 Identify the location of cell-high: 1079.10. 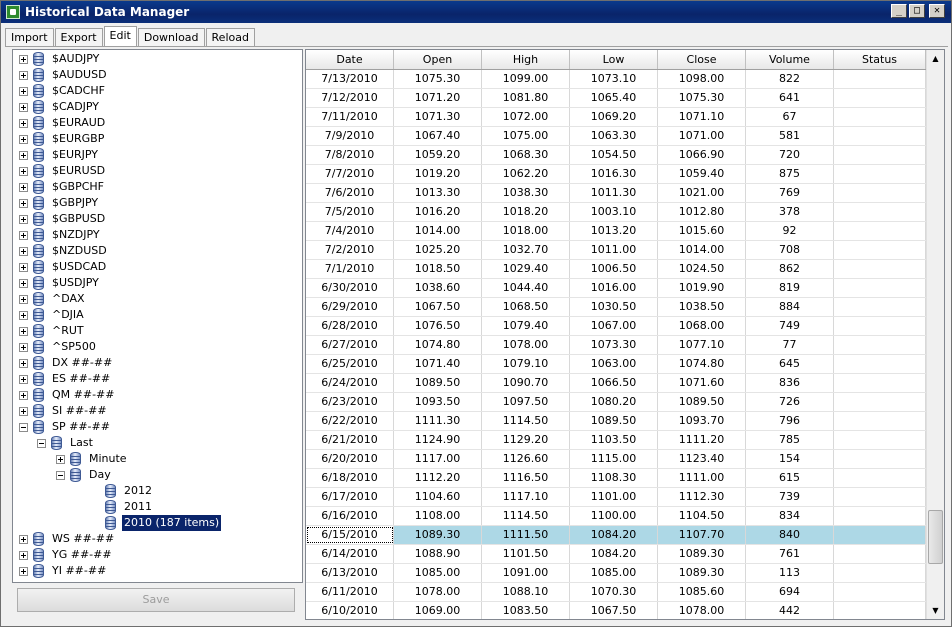
(526, 364).